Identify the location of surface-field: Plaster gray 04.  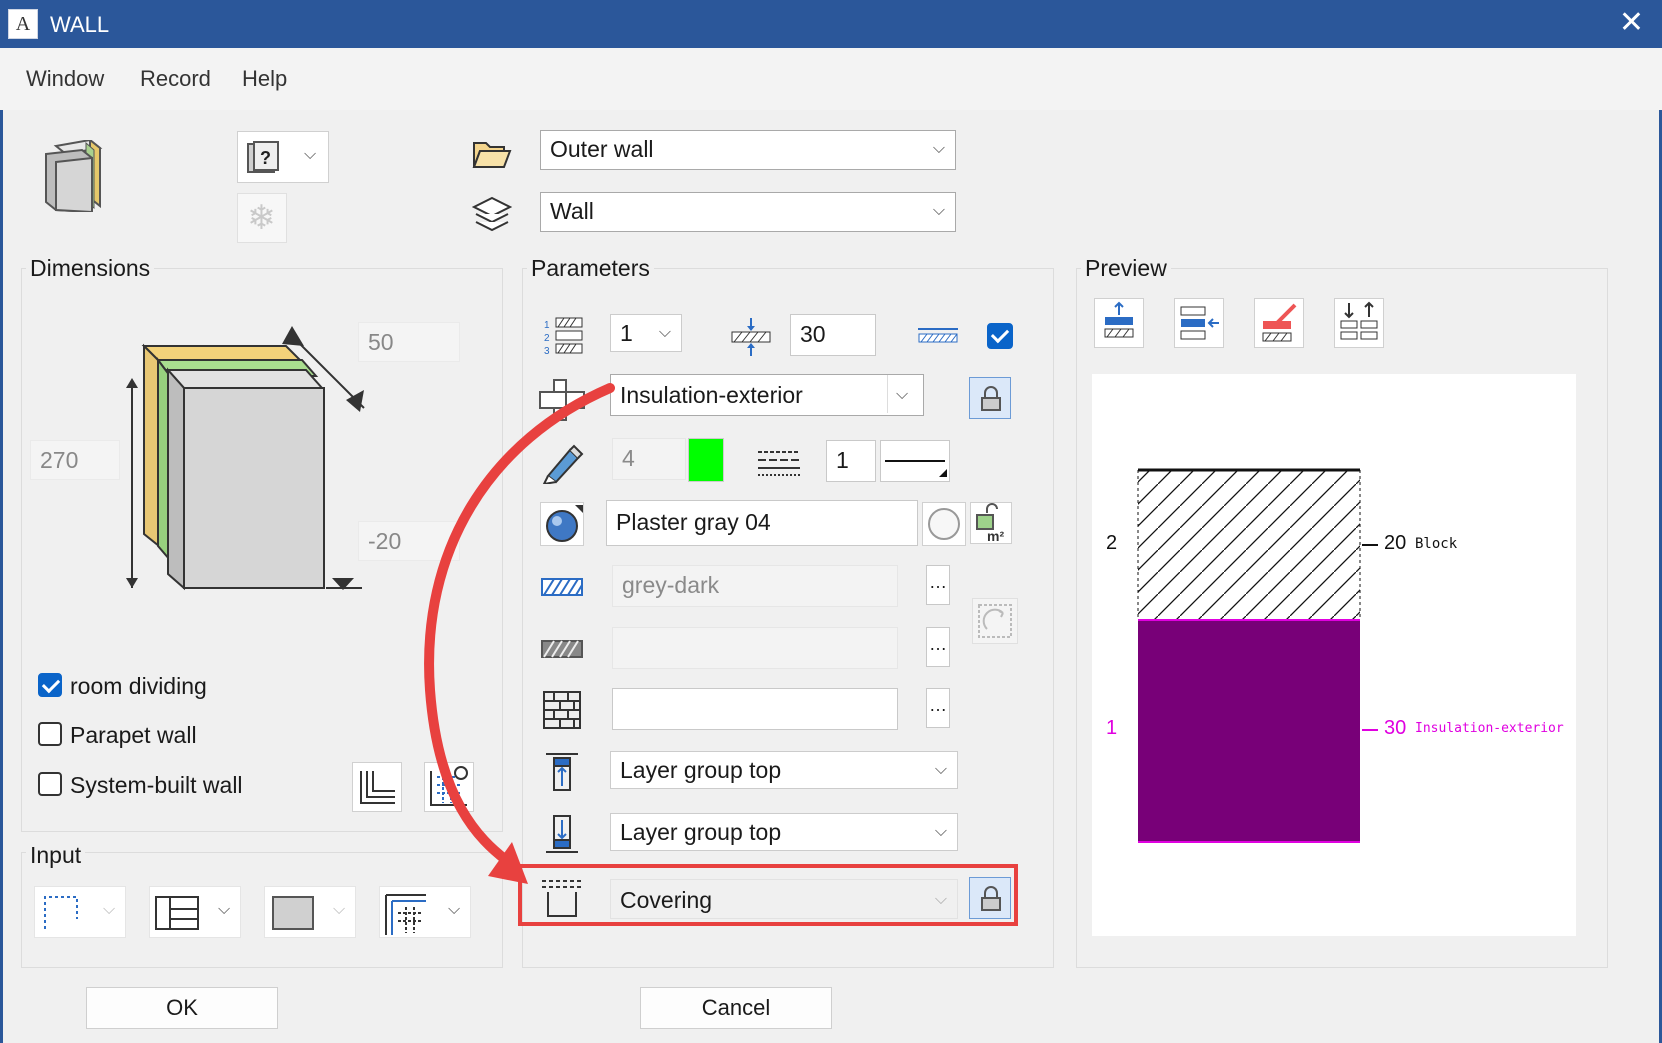
(762, 523).